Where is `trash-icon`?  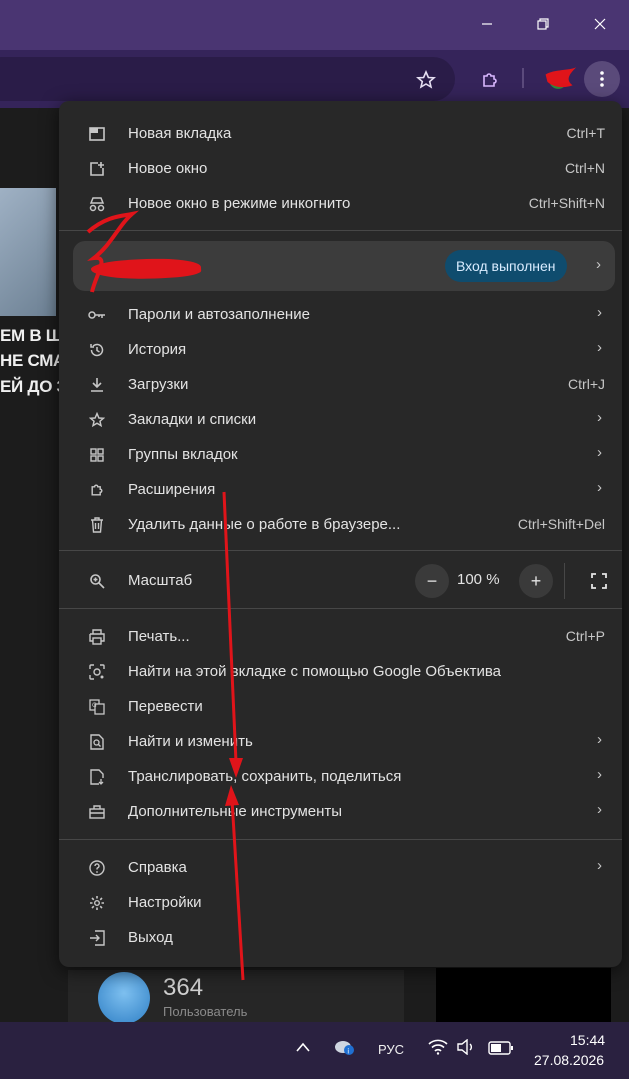 trash-icon is located at coordinates (97, 525).